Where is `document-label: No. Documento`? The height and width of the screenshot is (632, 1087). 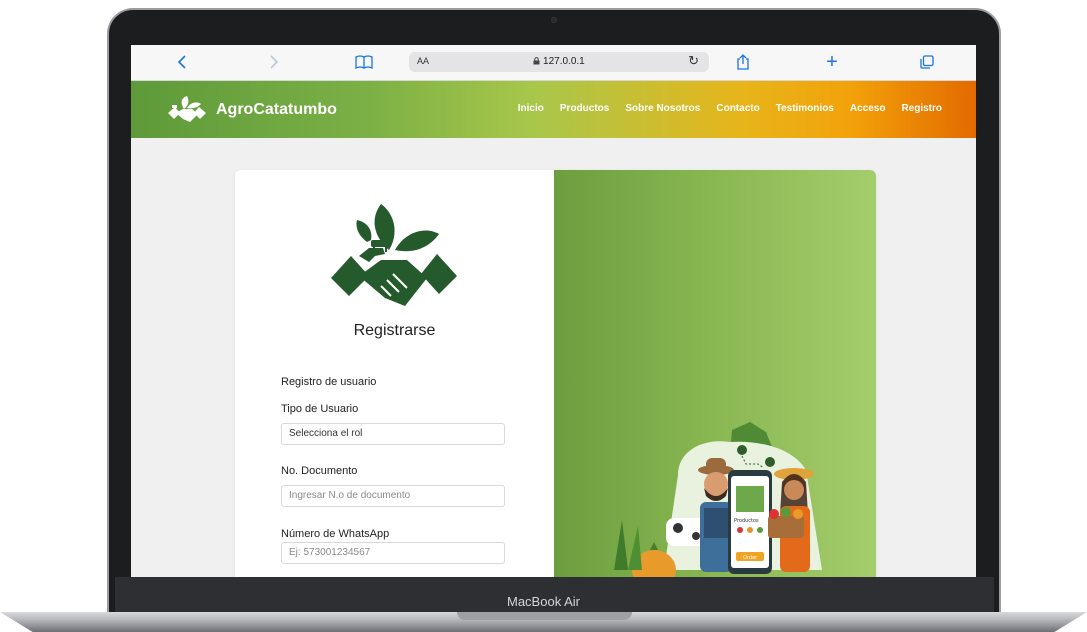
document-label: No. Documento is located at coordinates (319, 471).